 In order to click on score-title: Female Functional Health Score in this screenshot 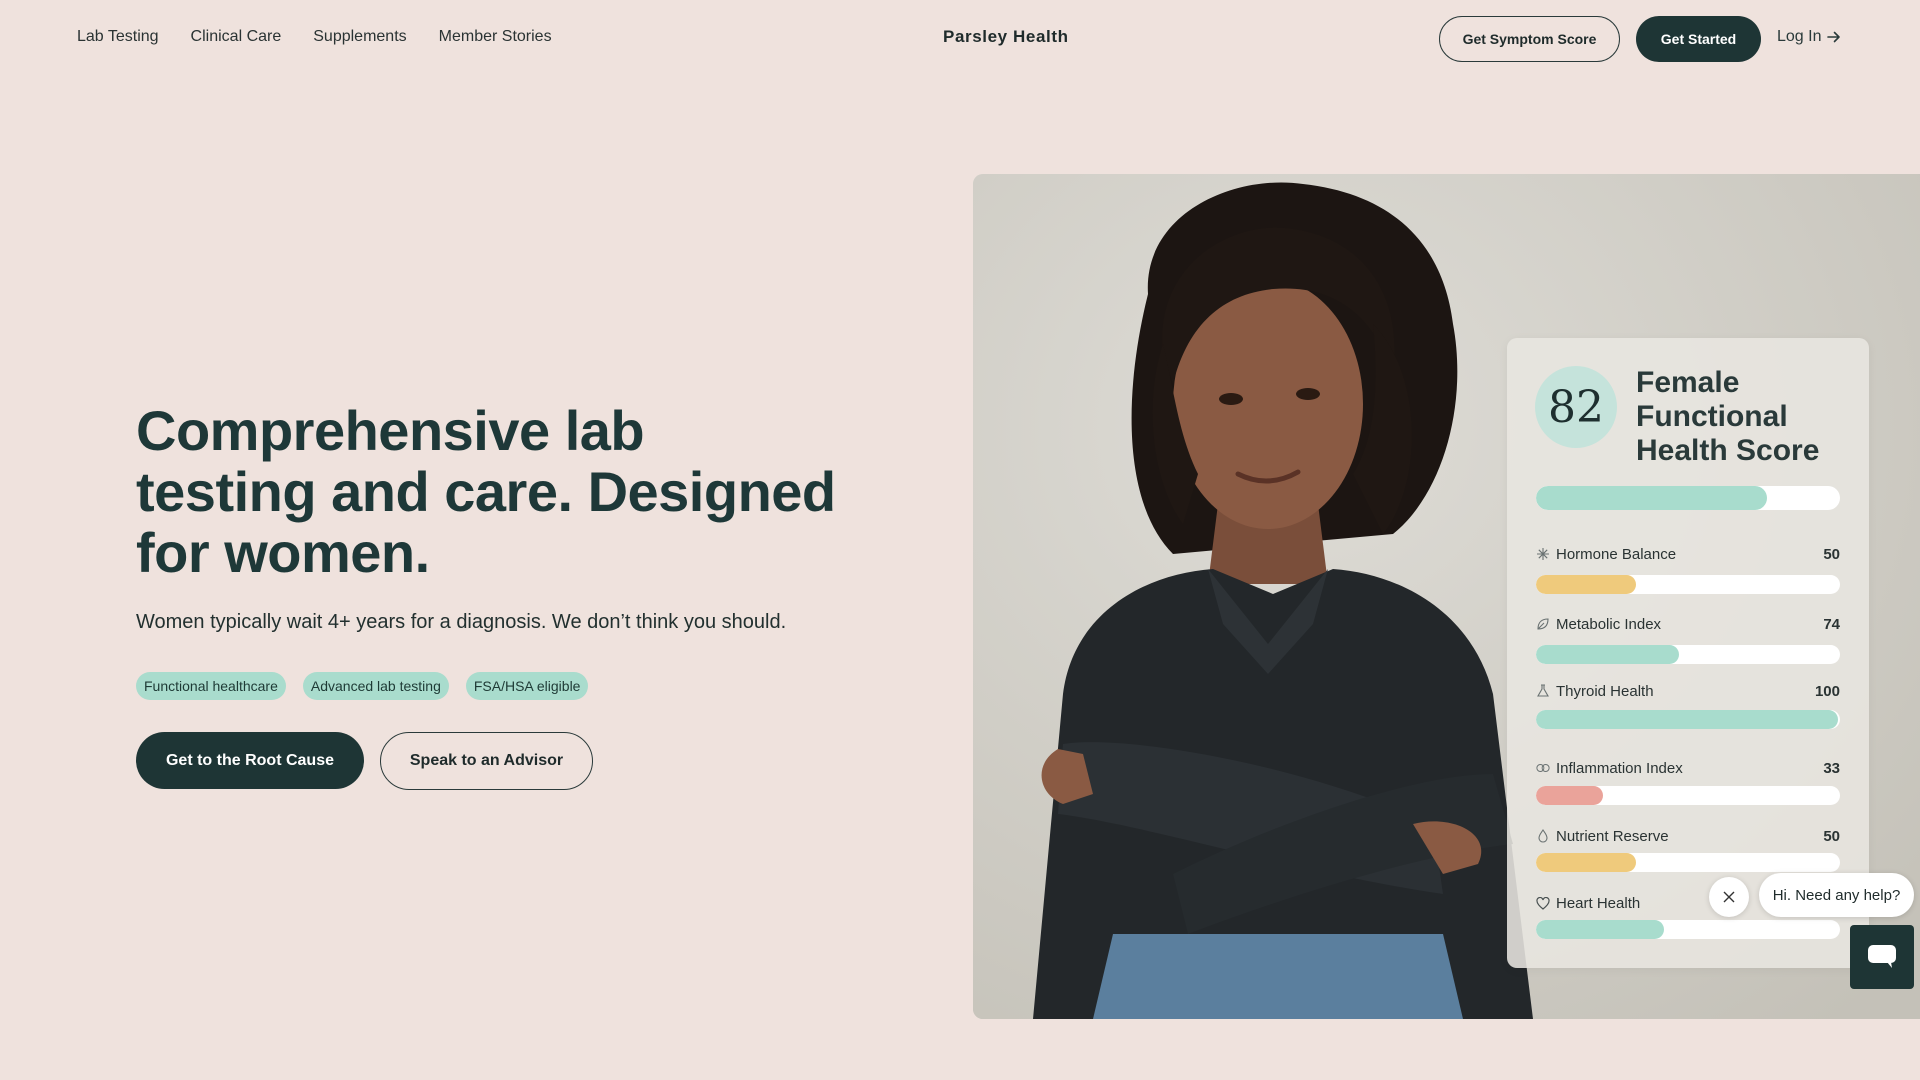, I will do `click(1728, 416)`.